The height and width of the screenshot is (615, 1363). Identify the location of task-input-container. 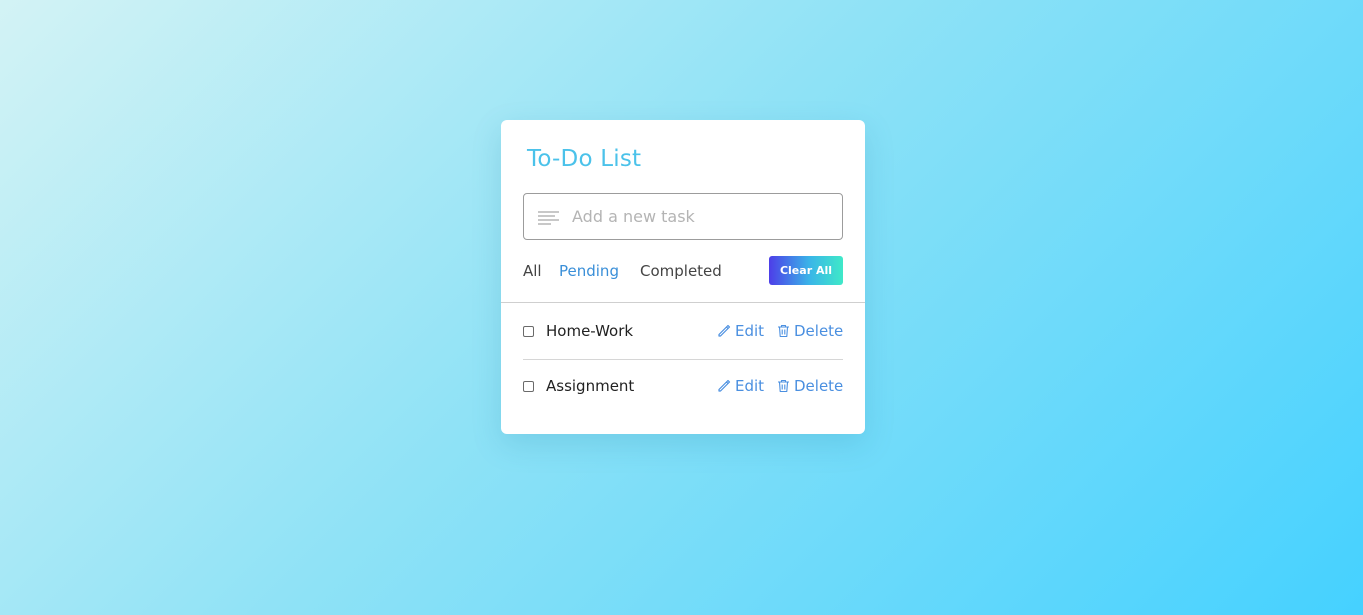
(683, 216).